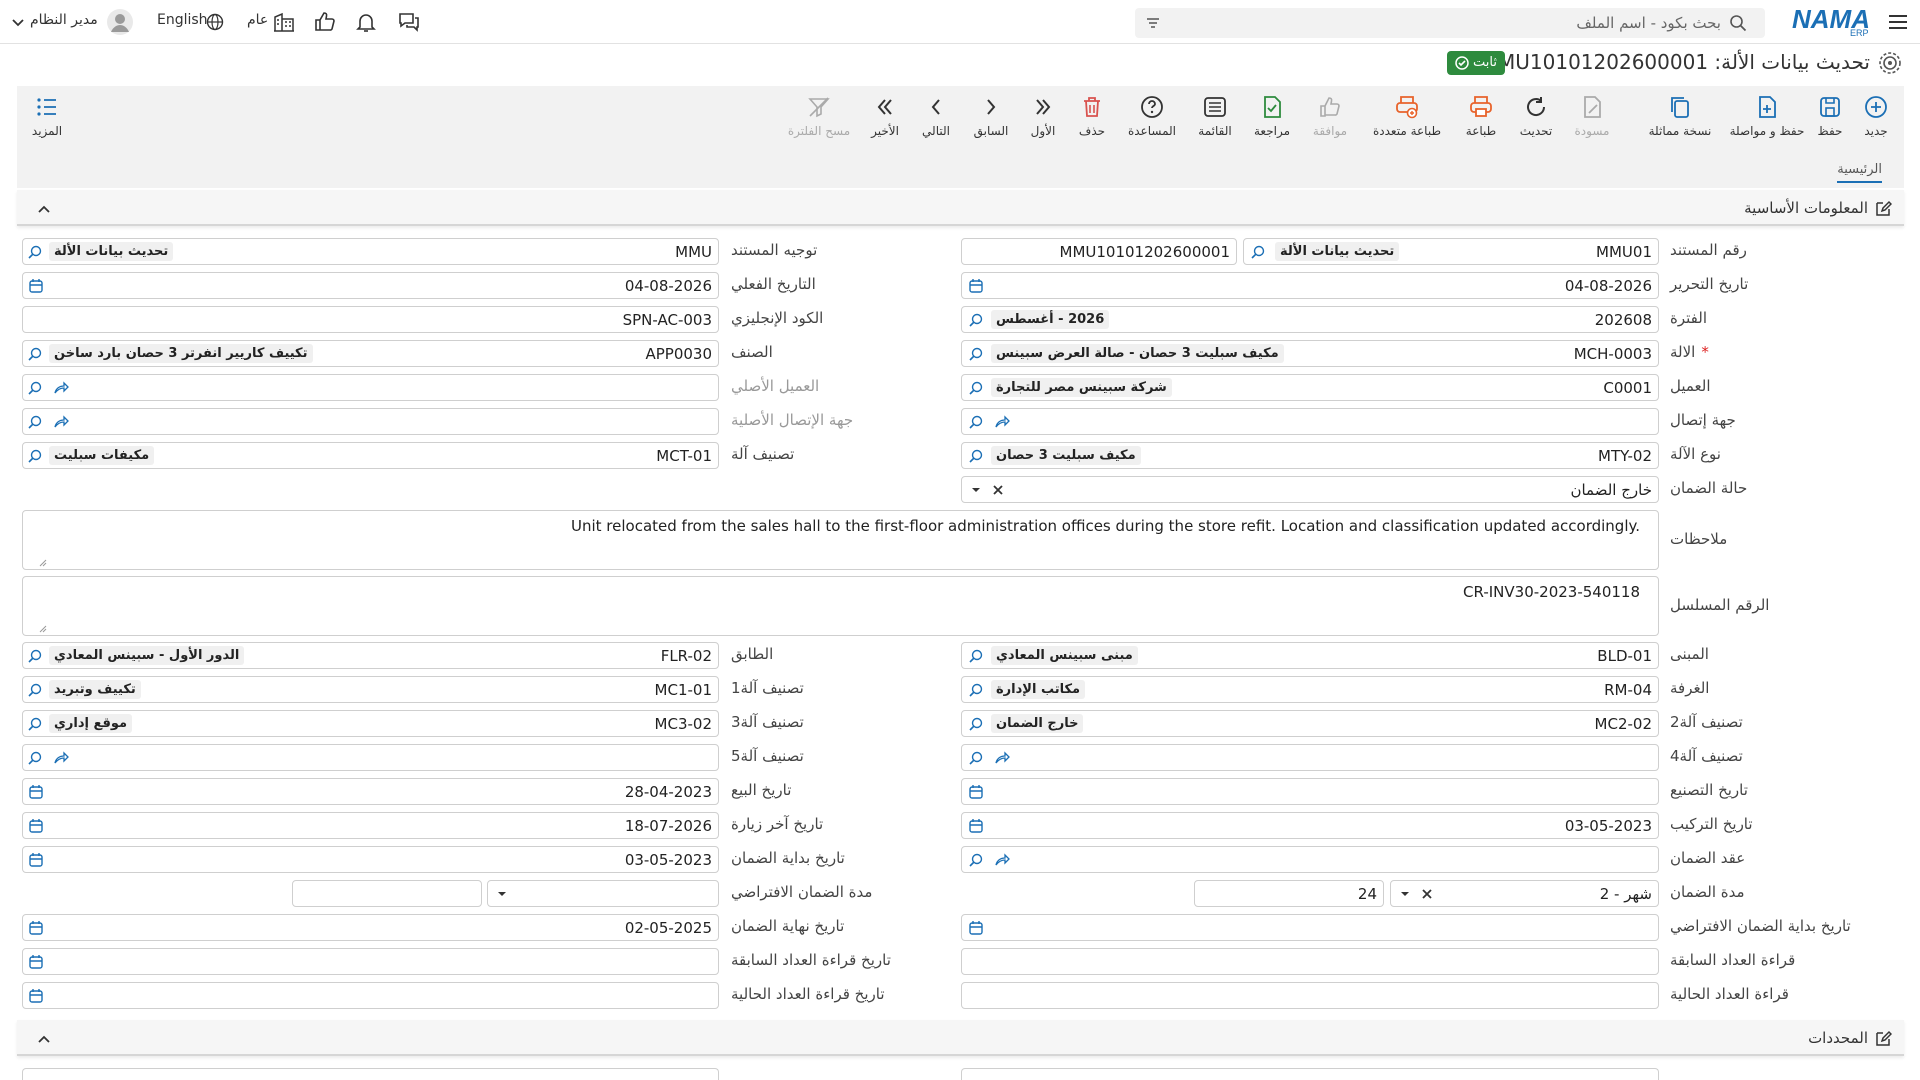 This screenshot has height=1080, width=1920. I want to click on period-field: 202608 2026 - أغسطس, so click(1310, 319).